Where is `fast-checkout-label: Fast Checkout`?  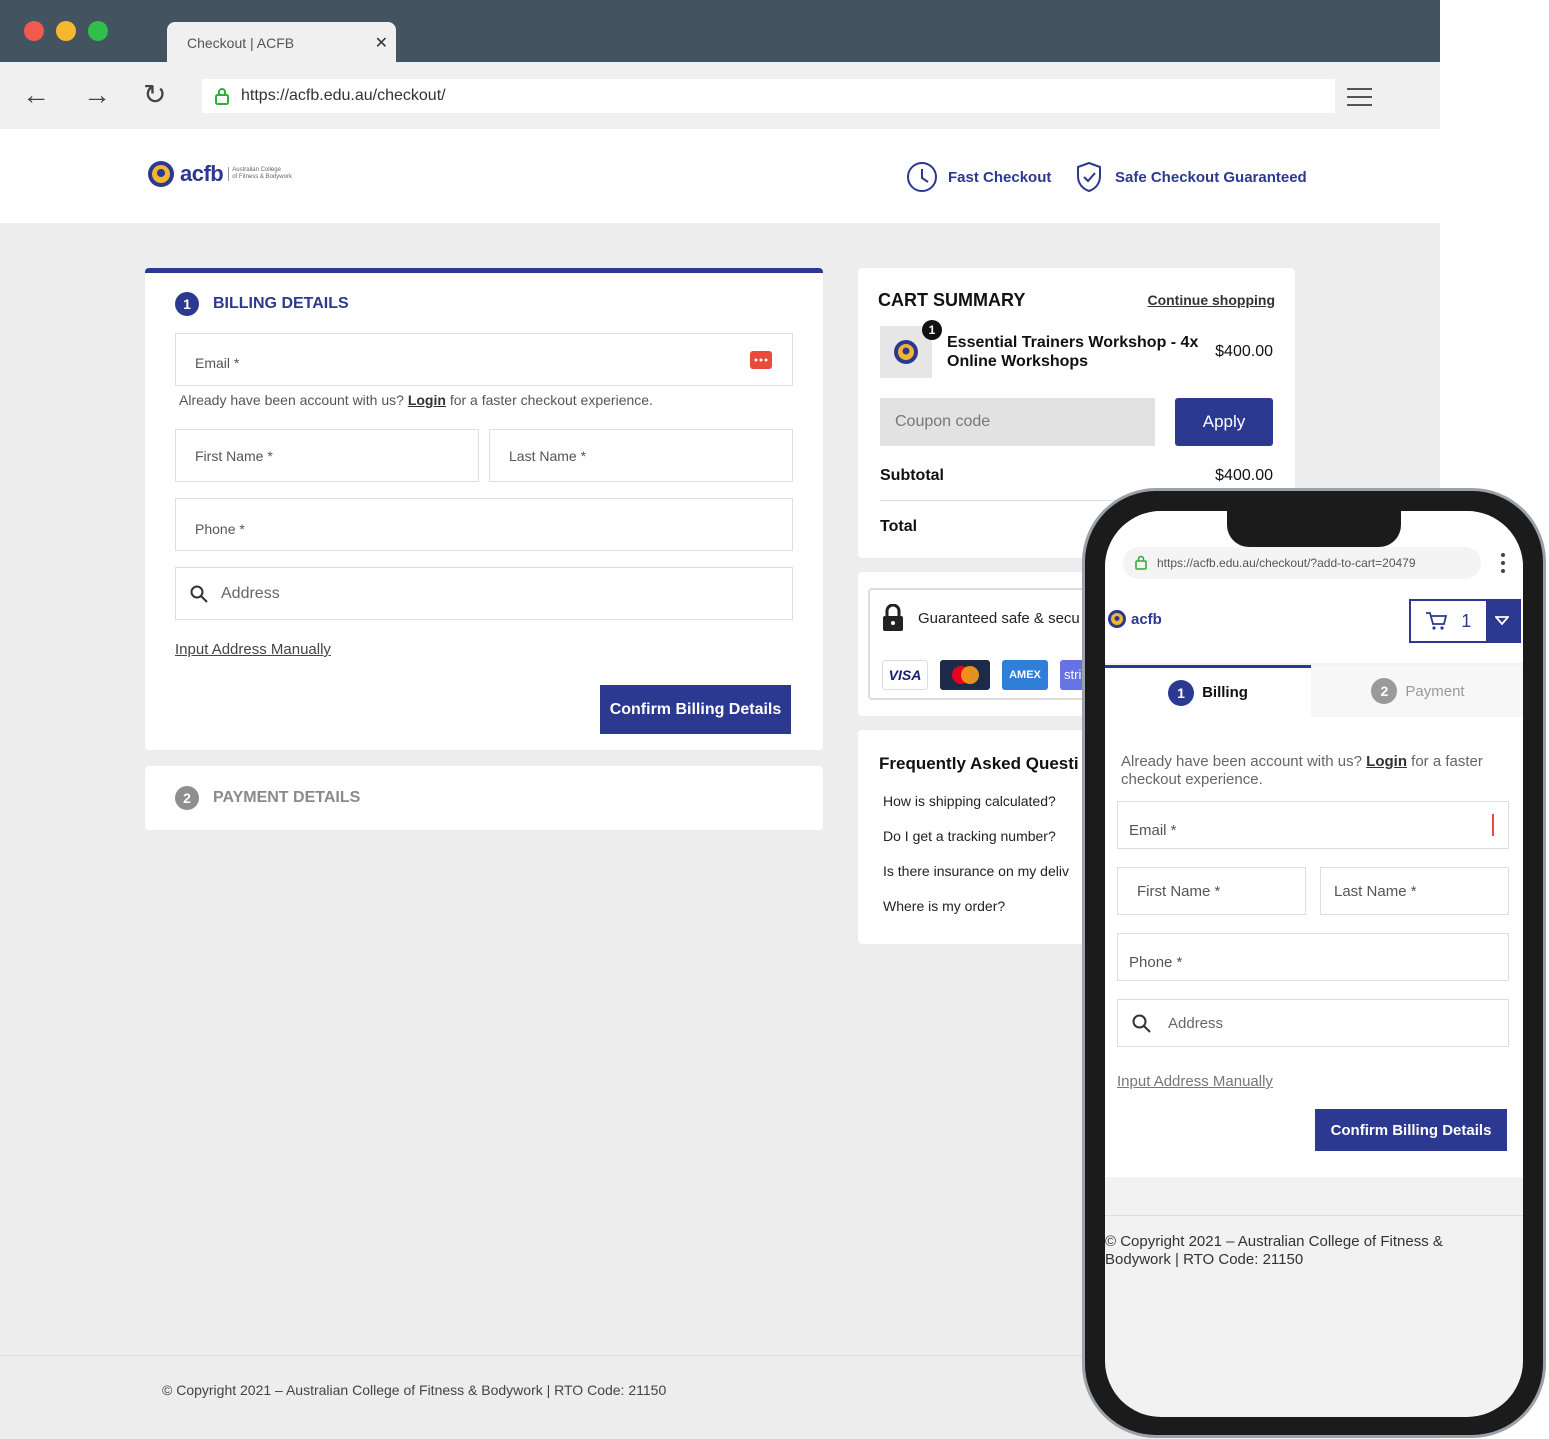 fast-checkout-label: Fast Checkout is located at coordinates (1000, 177).